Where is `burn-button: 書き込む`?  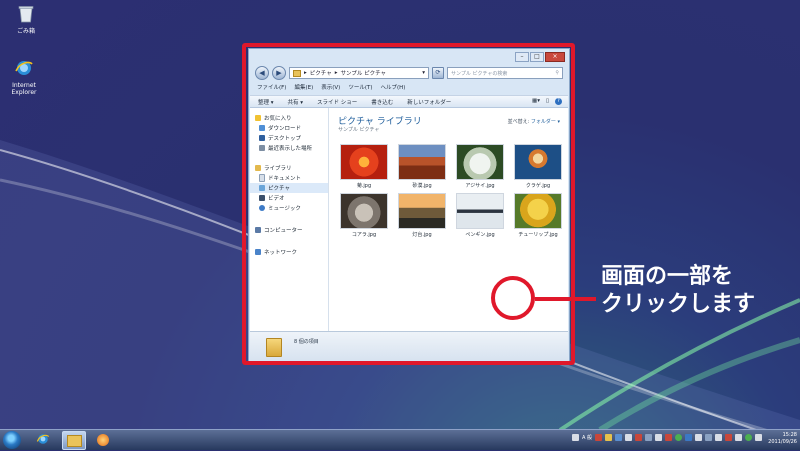
burn-button: 書き込む is located at coordinates (382, 102).